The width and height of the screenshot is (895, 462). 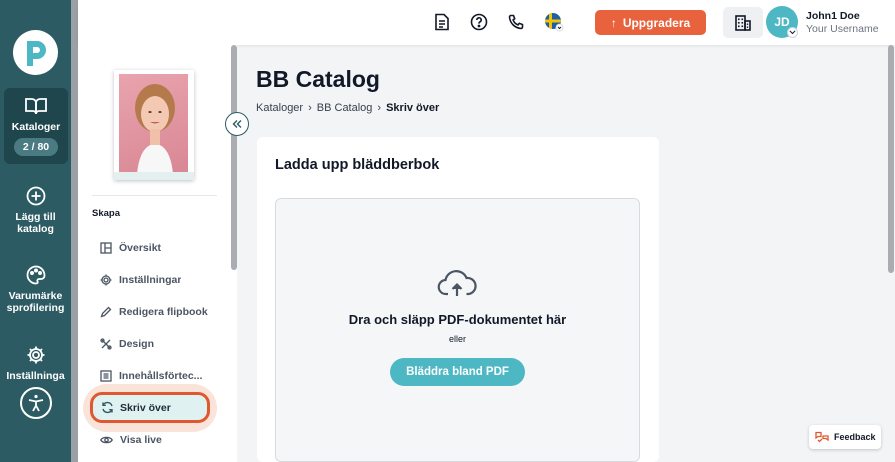 What do you see at coordinates (842, 29) in the screenshot?
I see `user-subtitle: Your Username` at bounding box center [842, 29].